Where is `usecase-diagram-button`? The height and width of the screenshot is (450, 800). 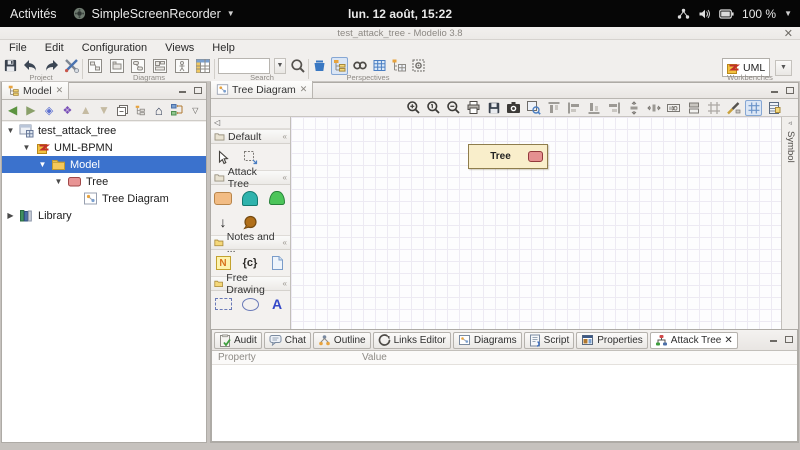
usecase-diagram-button is located at coordinates (182, 66).